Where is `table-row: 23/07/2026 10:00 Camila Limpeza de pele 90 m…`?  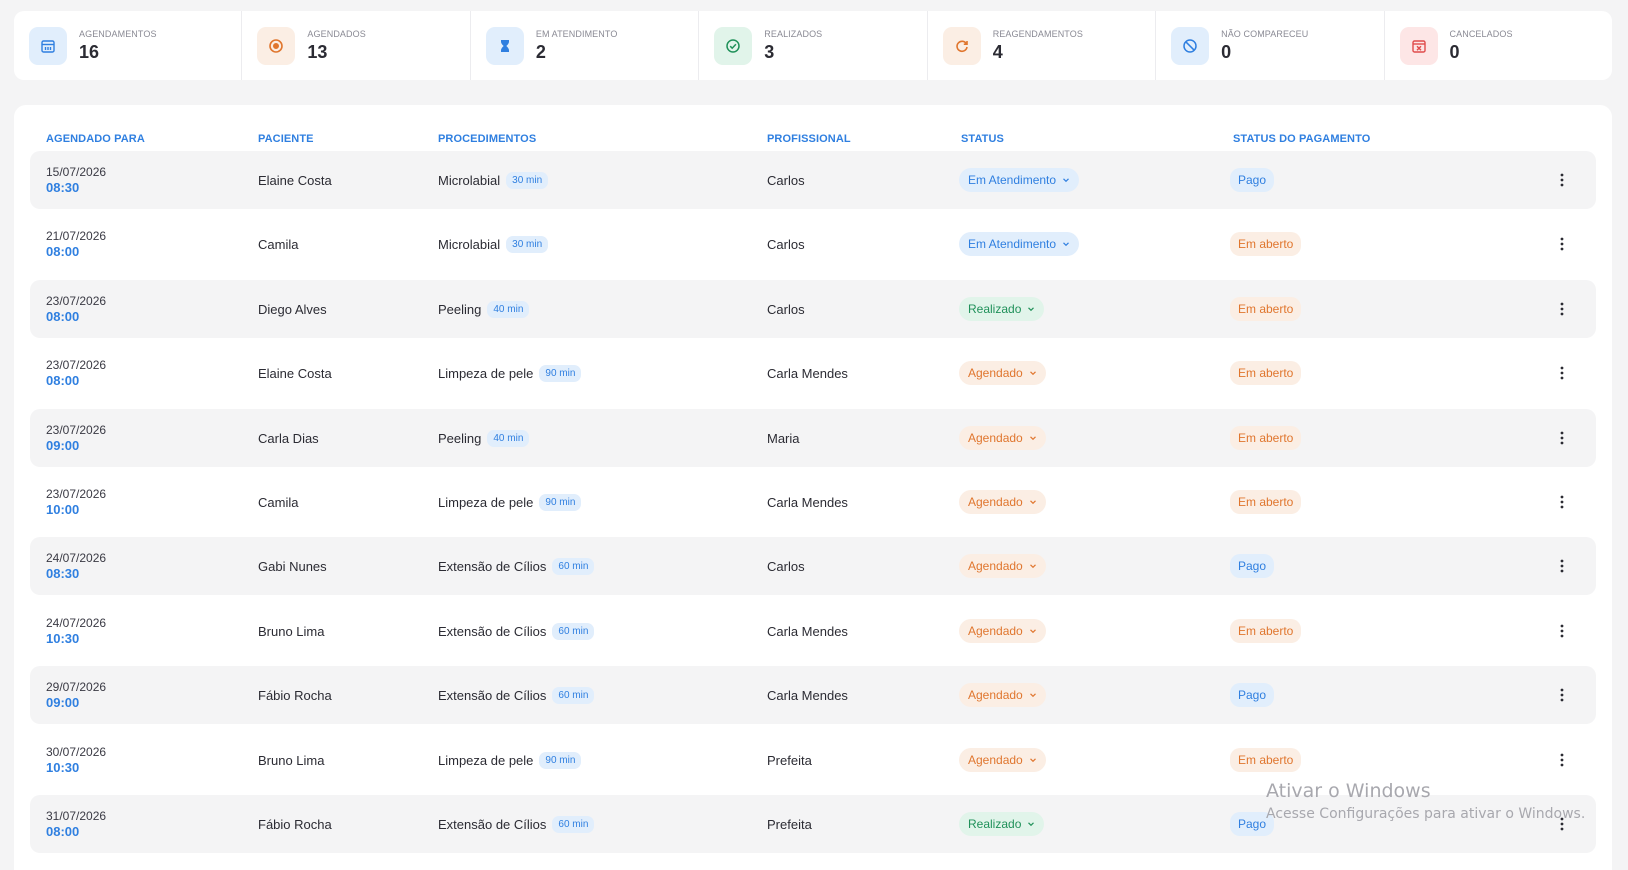 table-row: 23/07/2026 10:00 Camila Limpeza de pele 90 m… is located at coordinates (813, 502).